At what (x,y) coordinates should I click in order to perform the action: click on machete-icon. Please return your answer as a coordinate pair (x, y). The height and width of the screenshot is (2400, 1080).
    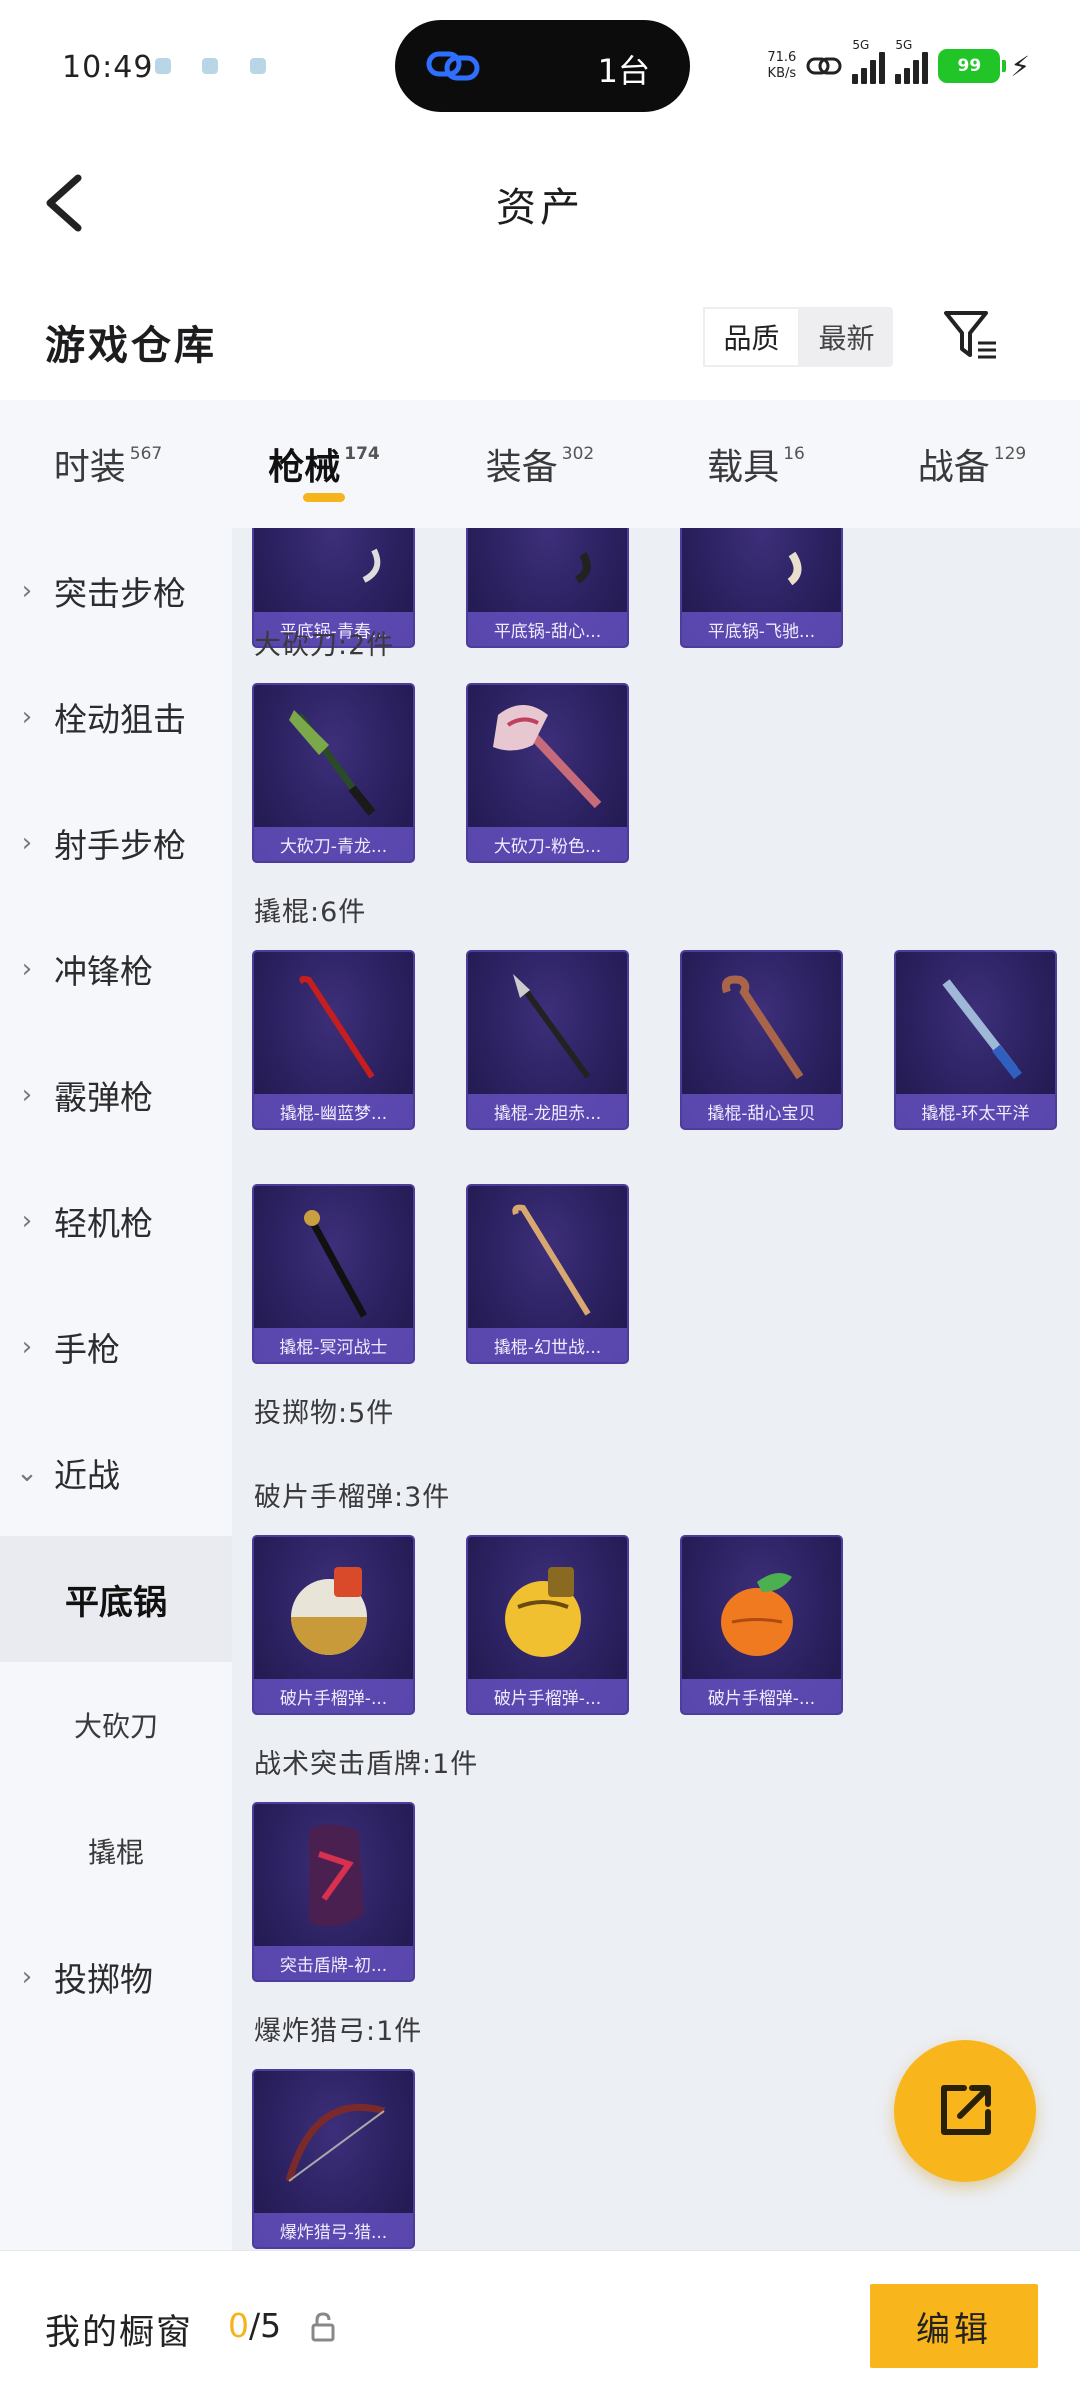
    Looking at the image, I should click on (332, 763).